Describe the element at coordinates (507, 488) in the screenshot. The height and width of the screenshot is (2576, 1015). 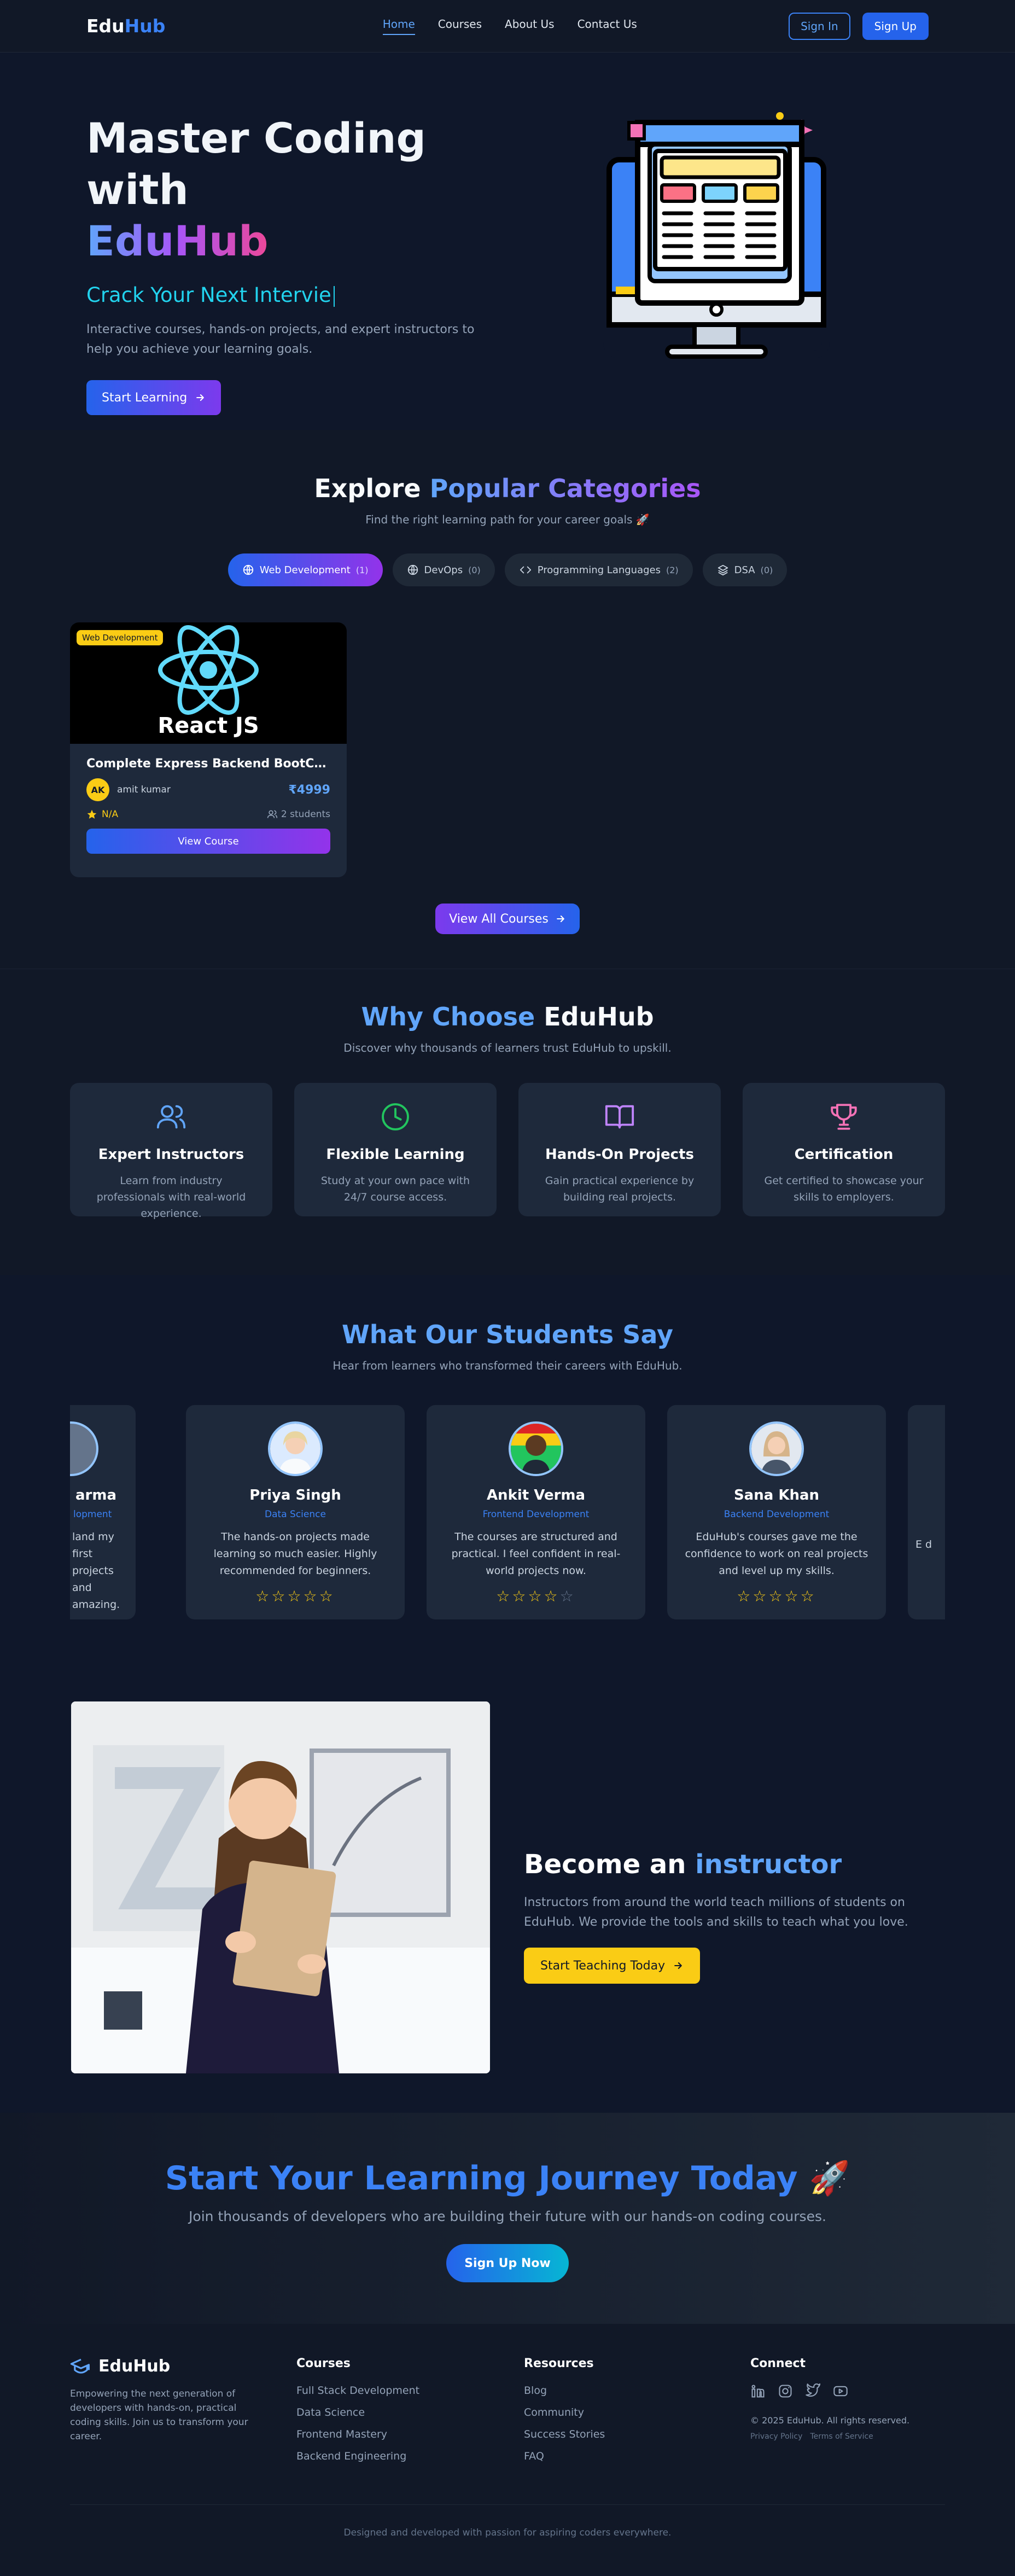
I see `categories-title: Explore Popular Categories` at that location.